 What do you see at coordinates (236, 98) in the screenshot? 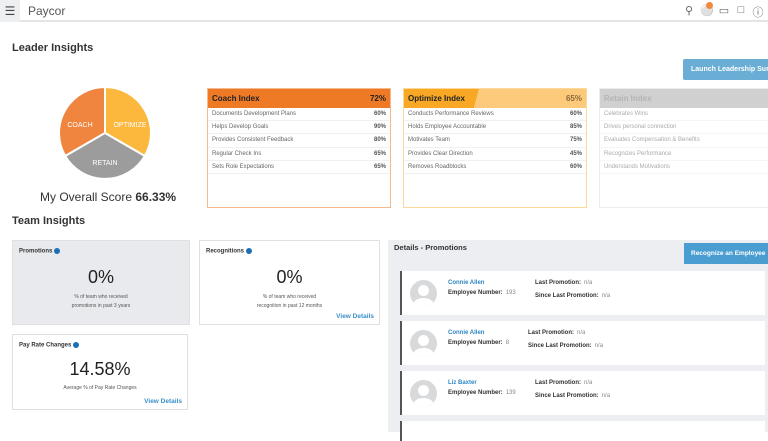
I see `index-title: Coach Index` at bounding box center [236, 98].